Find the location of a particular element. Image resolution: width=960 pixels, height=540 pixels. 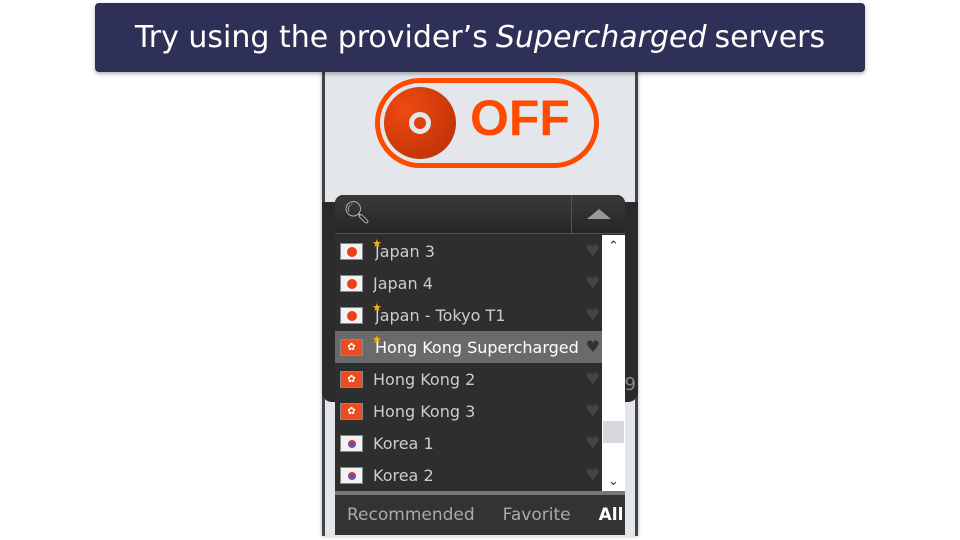

server-row: ✿ Hong Kong 2 ♥ is located at coordinates (468, 379).